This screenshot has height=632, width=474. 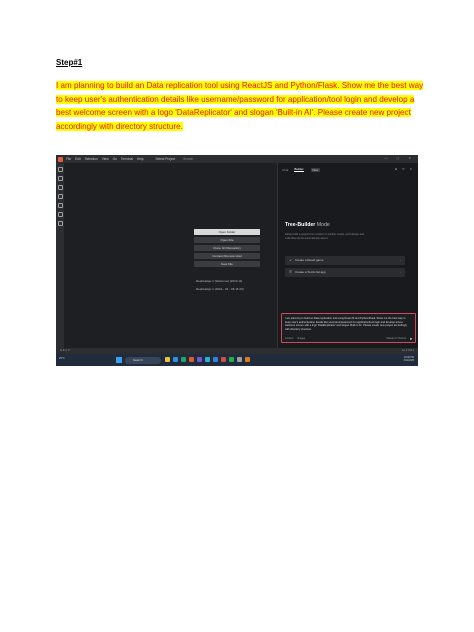 What do you see at coordinates (60, 196) in the screenshot?
I see `debug-icon` at bounding box center [60, 196].